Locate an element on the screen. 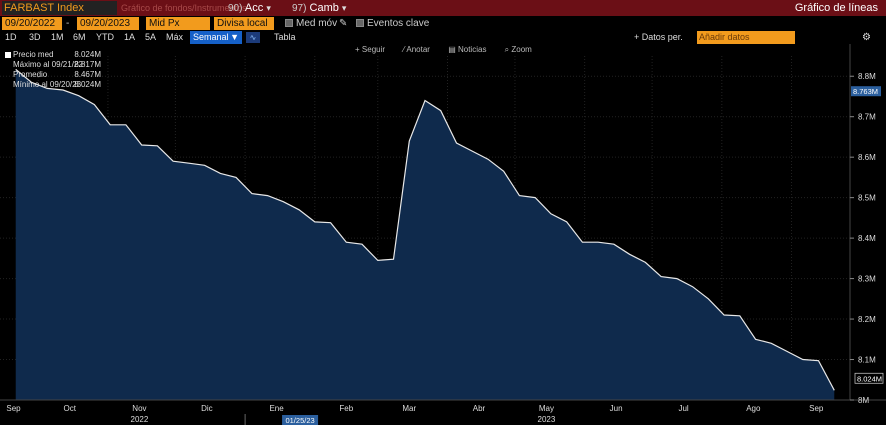 This screenshot has width=886, height=425. edit-icon: ✎ is located at coordinates (343, 23).